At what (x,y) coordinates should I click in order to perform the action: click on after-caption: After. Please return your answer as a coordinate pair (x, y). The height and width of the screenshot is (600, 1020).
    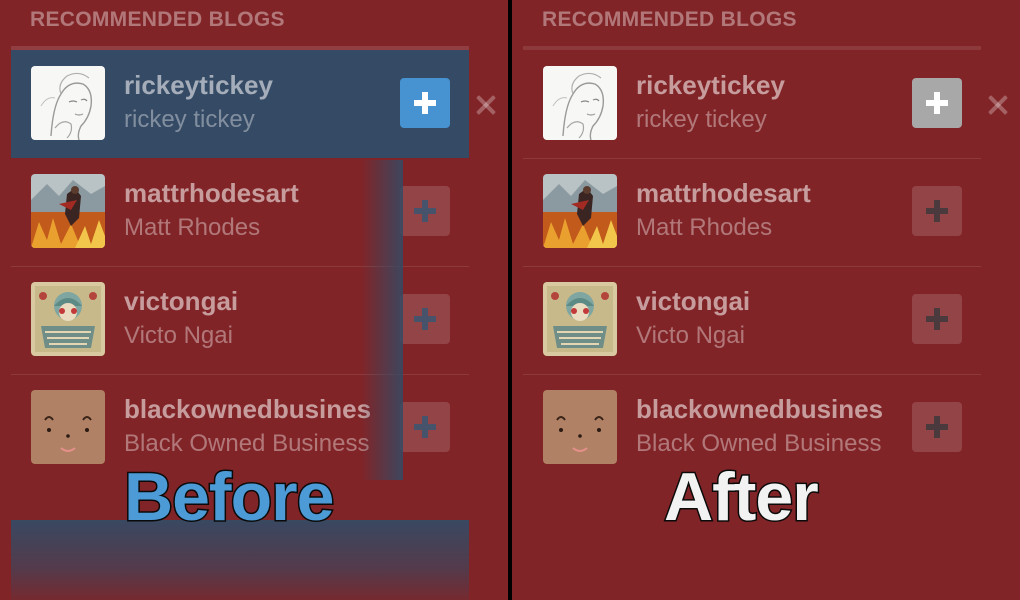
    Looking at the image, I should click on (742, 497).